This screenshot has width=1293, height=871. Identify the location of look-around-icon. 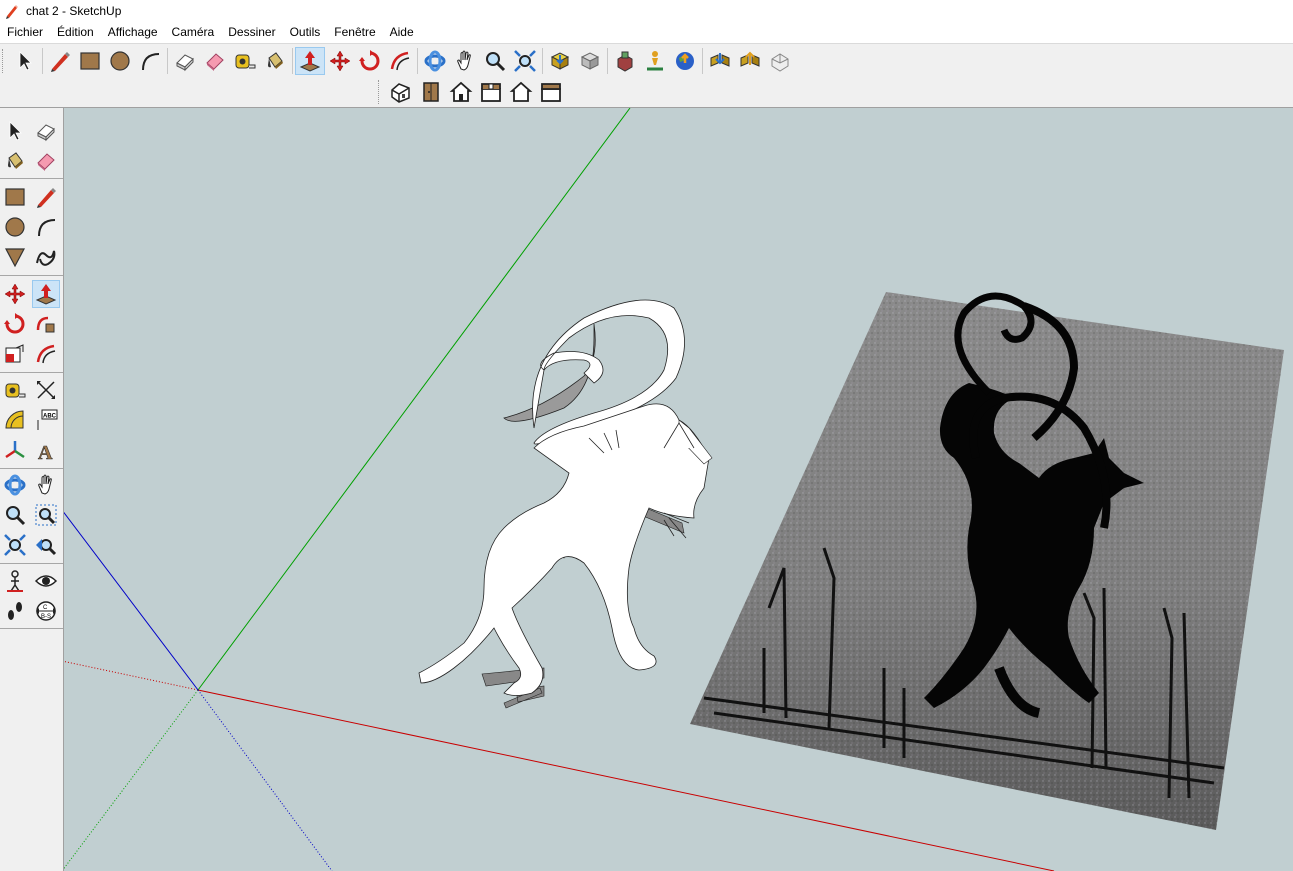
(46, 581).